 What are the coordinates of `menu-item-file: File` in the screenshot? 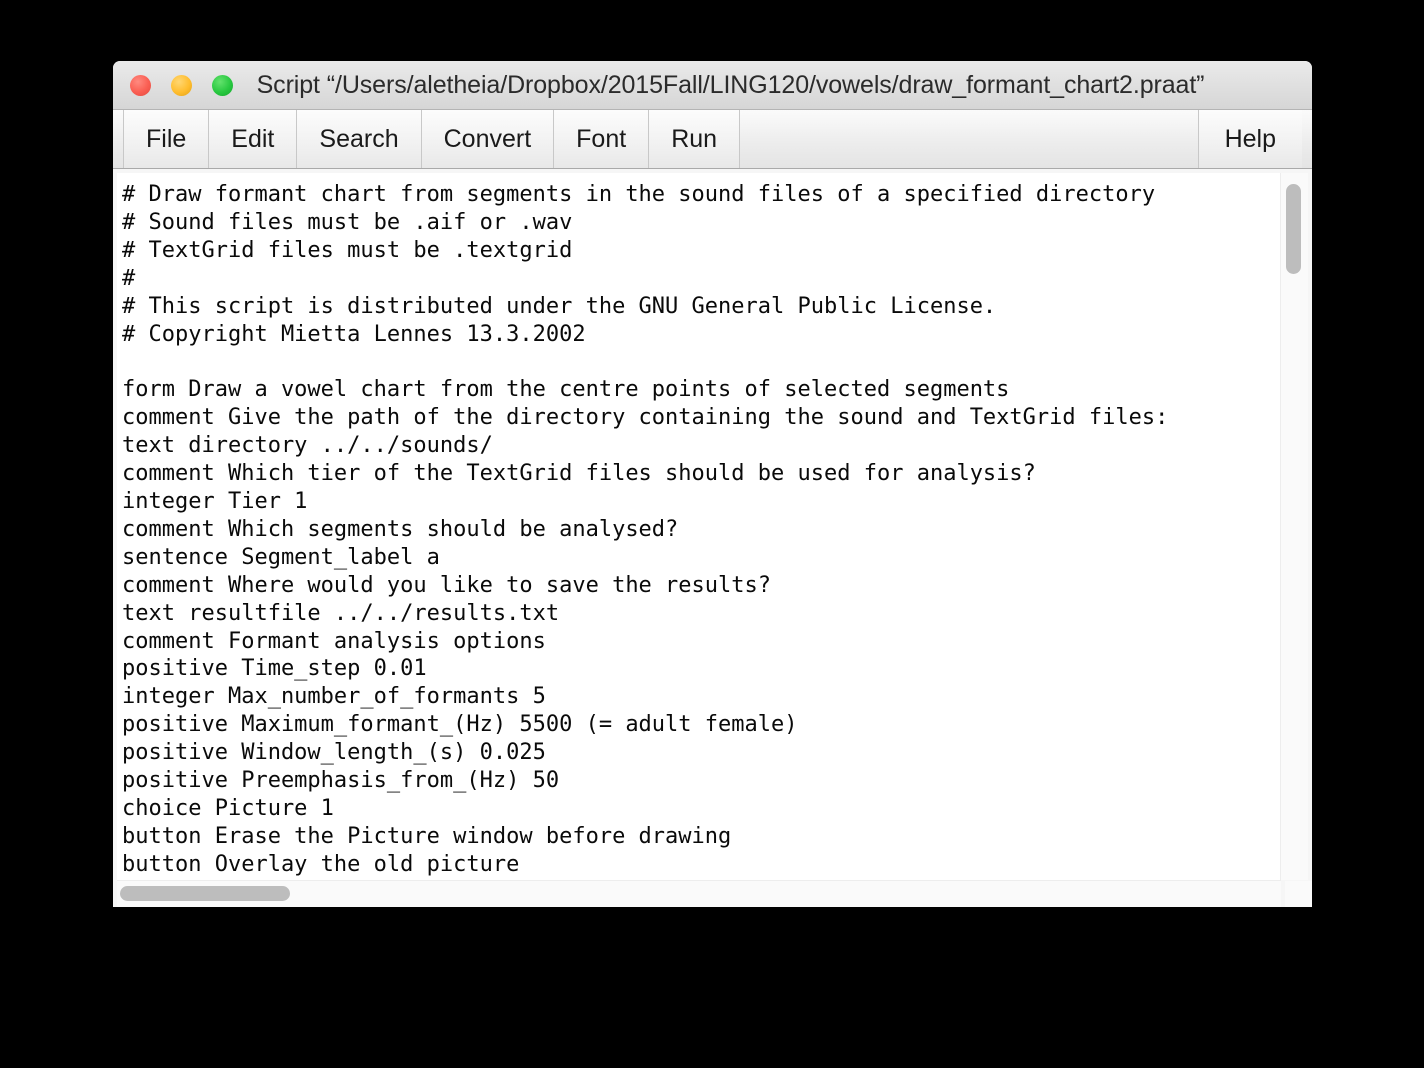 It's located at (166, 139).